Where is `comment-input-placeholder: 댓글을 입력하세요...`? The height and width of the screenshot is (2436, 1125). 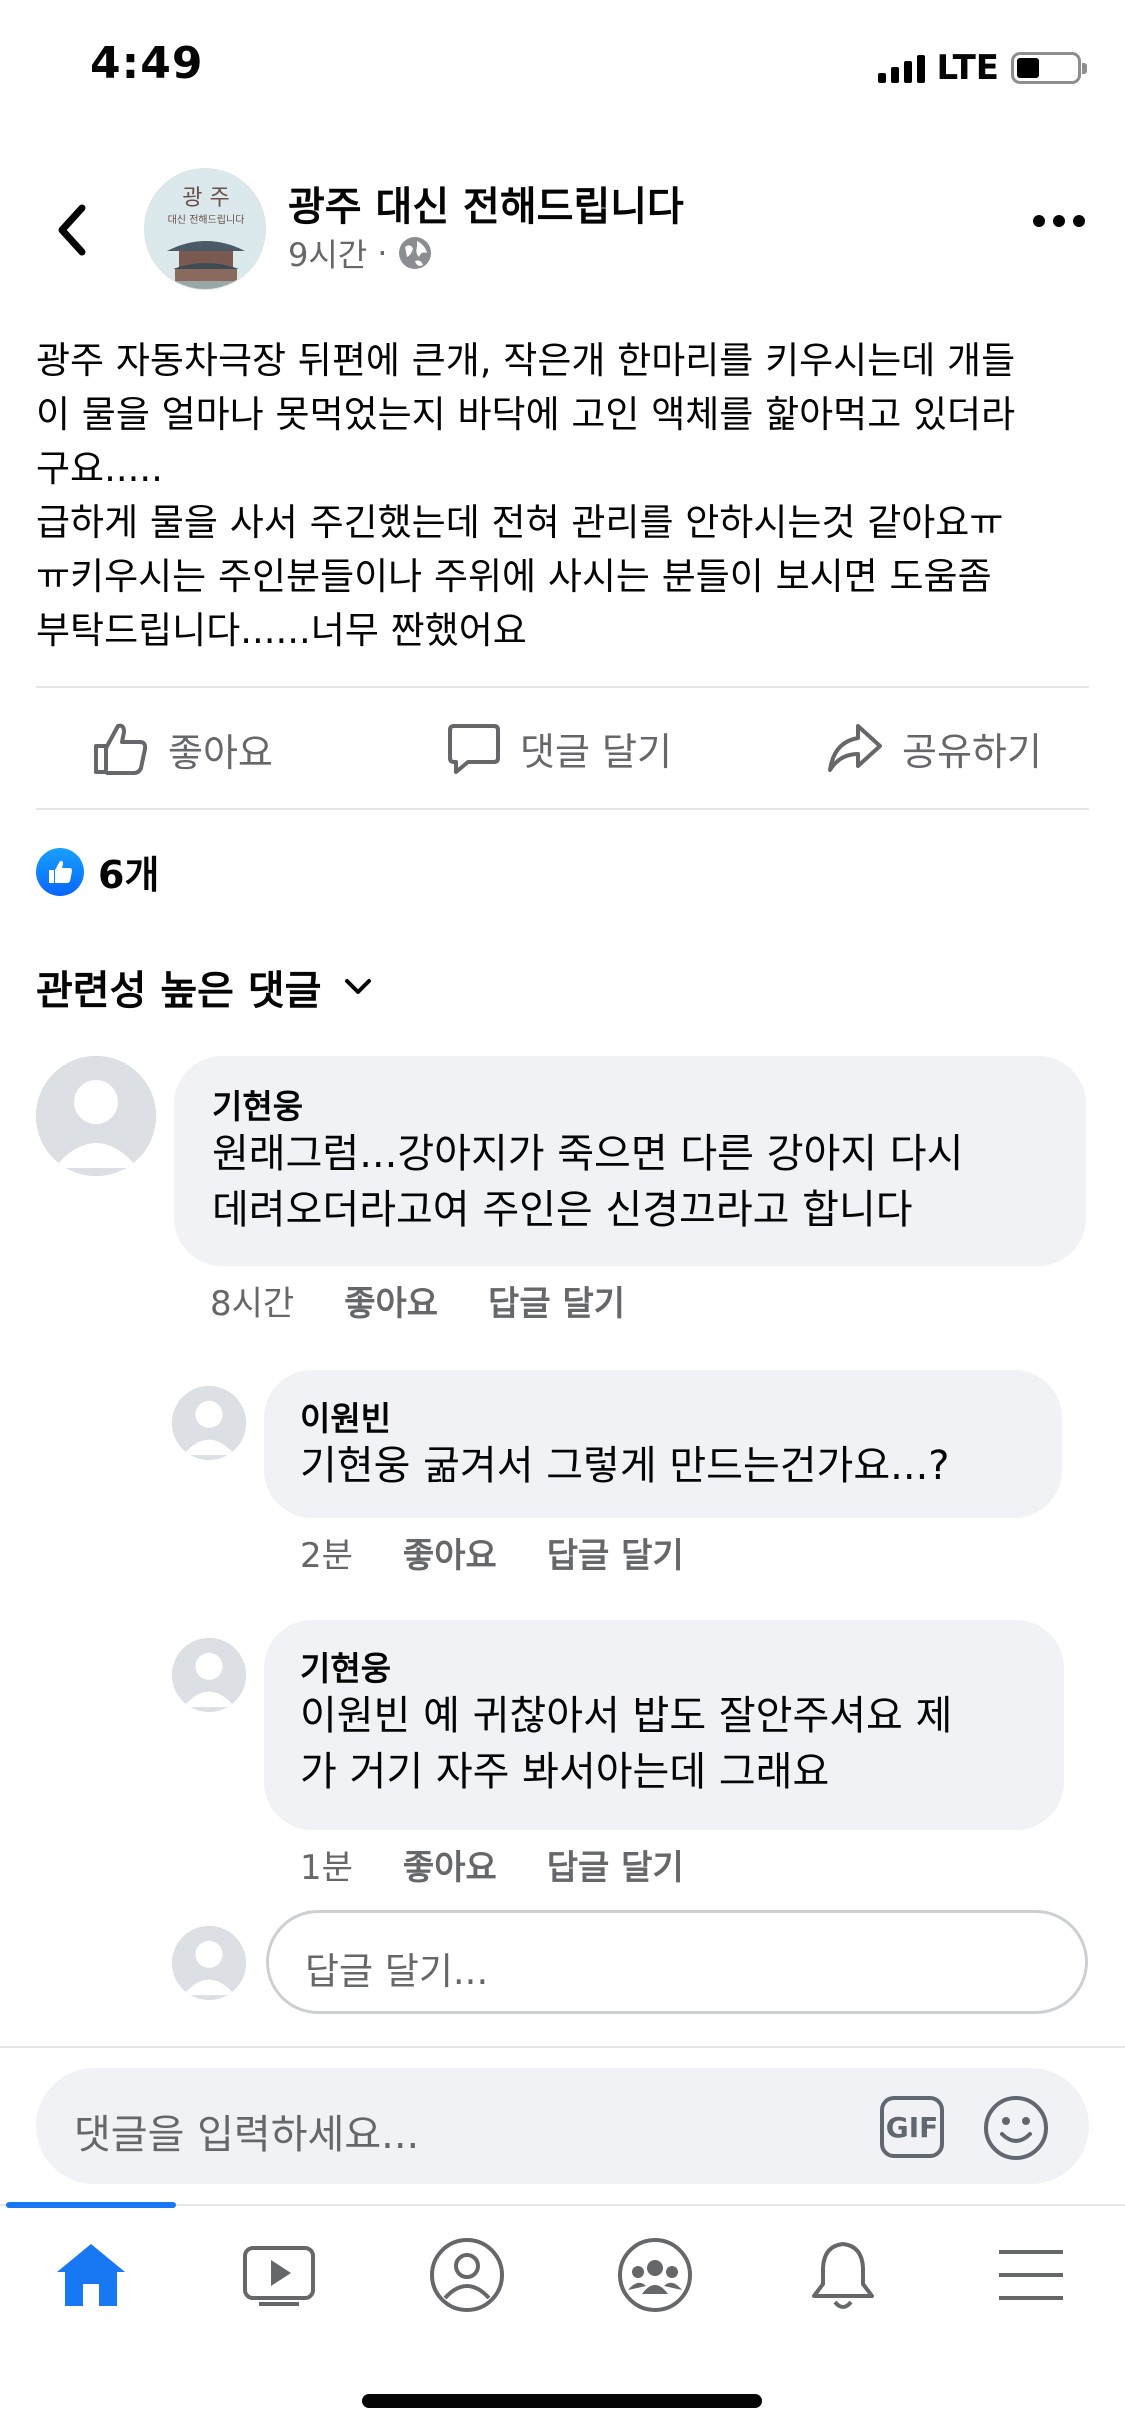 comment-input-placeholder: 댓글을 입력하세요... is located at coordinates (247, 2135).